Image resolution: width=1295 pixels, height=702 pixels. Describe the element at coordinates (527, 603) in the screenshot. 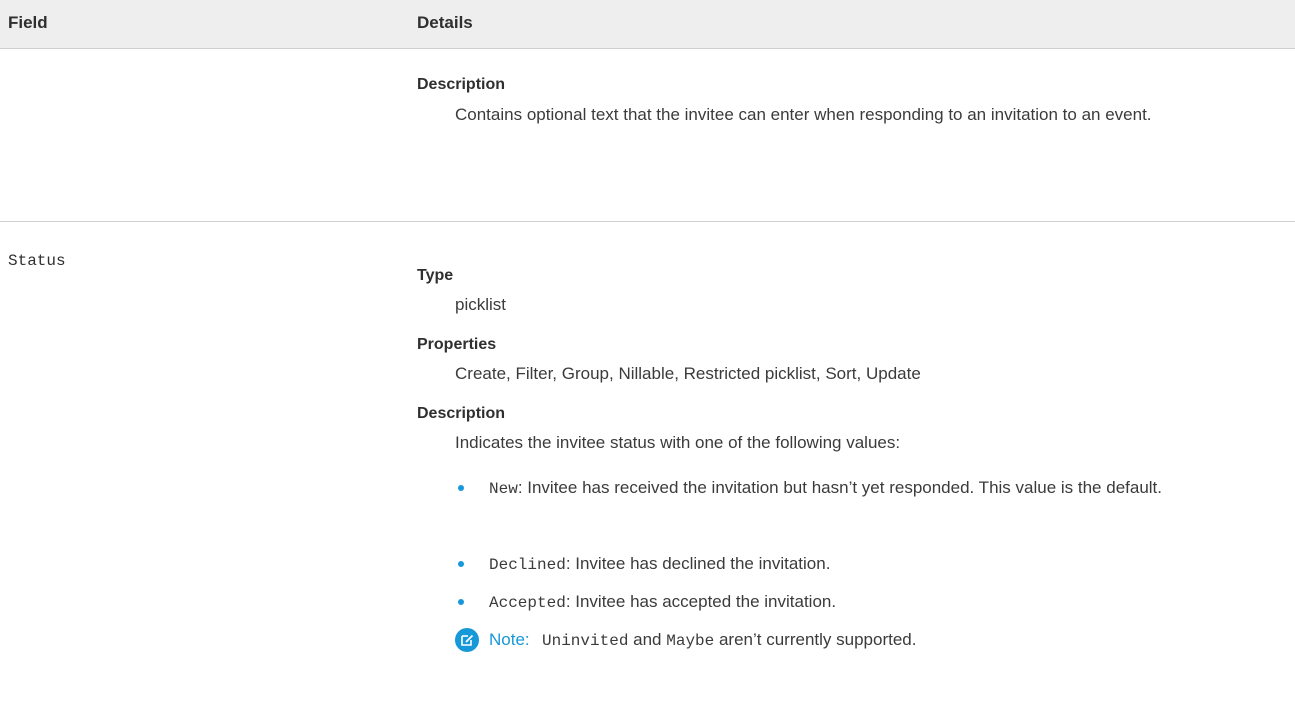

I see `value-code: Accepted` at that location.